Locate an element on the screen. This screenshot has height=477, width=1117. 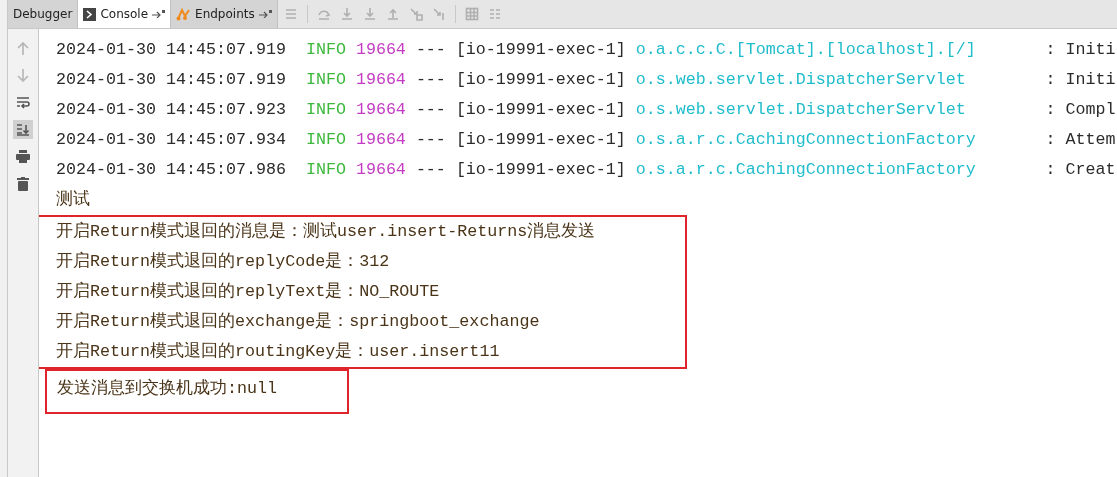
log-line: 2024-01-30 14:45:07.934 INFO 19664 --- [io-19991-exec-1] o.s.a.r.c.CachingConnectionFactory : Attem is located at coordinates (586, 140).